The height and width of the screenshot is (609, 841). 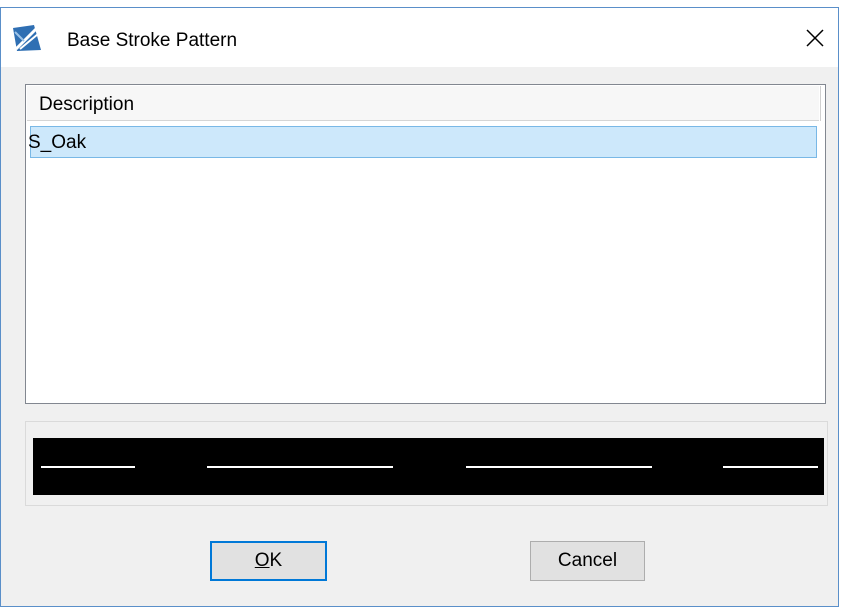 What do you see at coordinates (422, 142) in the screenshot?
I see `list-item: S_Oak` at bounding box center [422, 142].